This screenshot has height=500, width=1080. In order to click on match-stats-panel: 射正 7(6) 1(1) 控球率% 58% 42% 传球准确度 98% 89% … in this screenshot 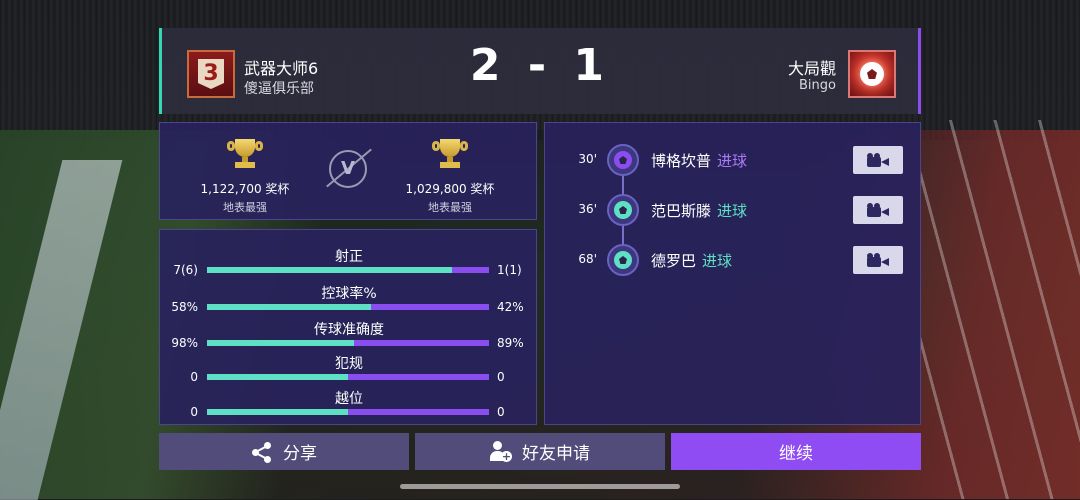, I will do `click(348, 327)`.